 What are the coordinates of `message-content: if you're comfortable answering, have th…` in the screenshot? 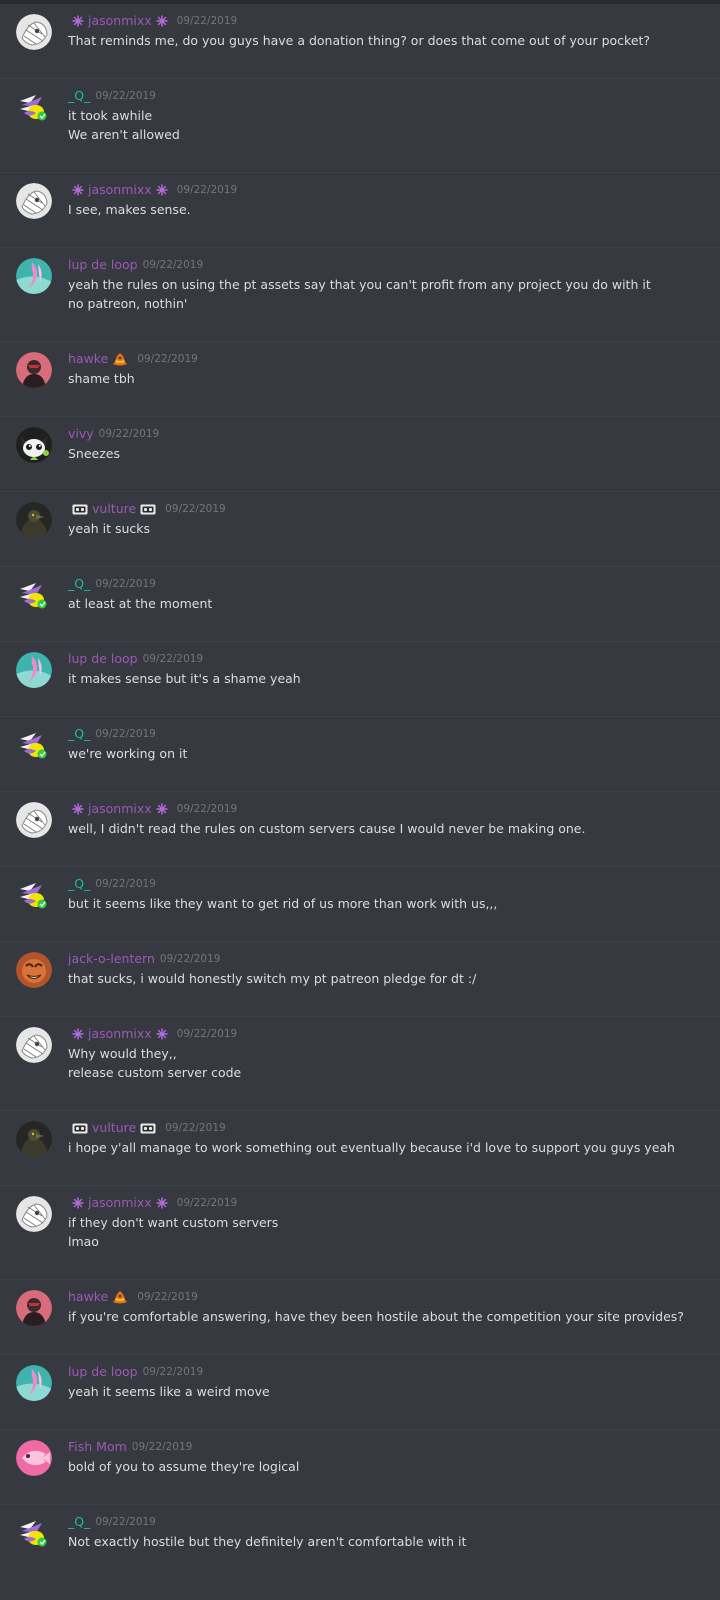 It's located at (386, 1316).